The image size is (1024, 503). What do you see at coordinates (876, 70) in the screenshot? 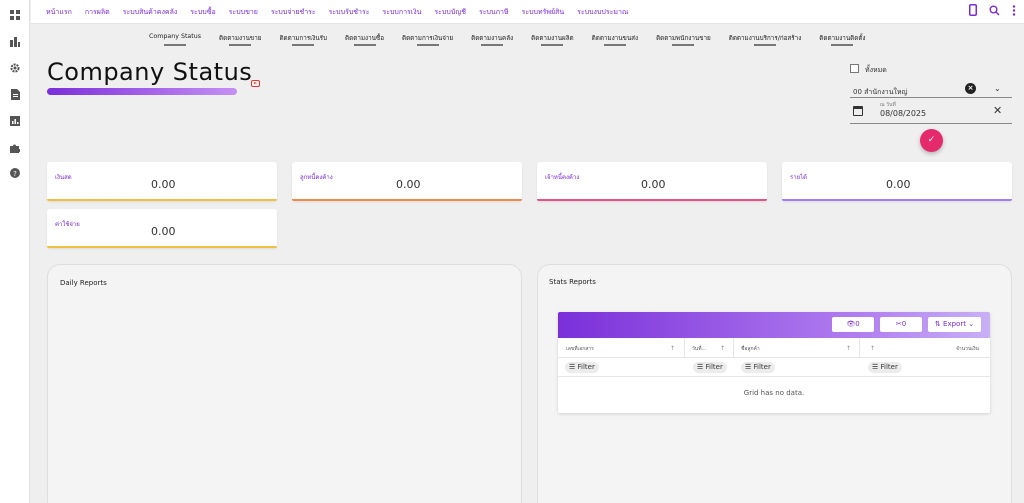
I see `all-label: ทั้งหมด` at bounding box center [876, 70].